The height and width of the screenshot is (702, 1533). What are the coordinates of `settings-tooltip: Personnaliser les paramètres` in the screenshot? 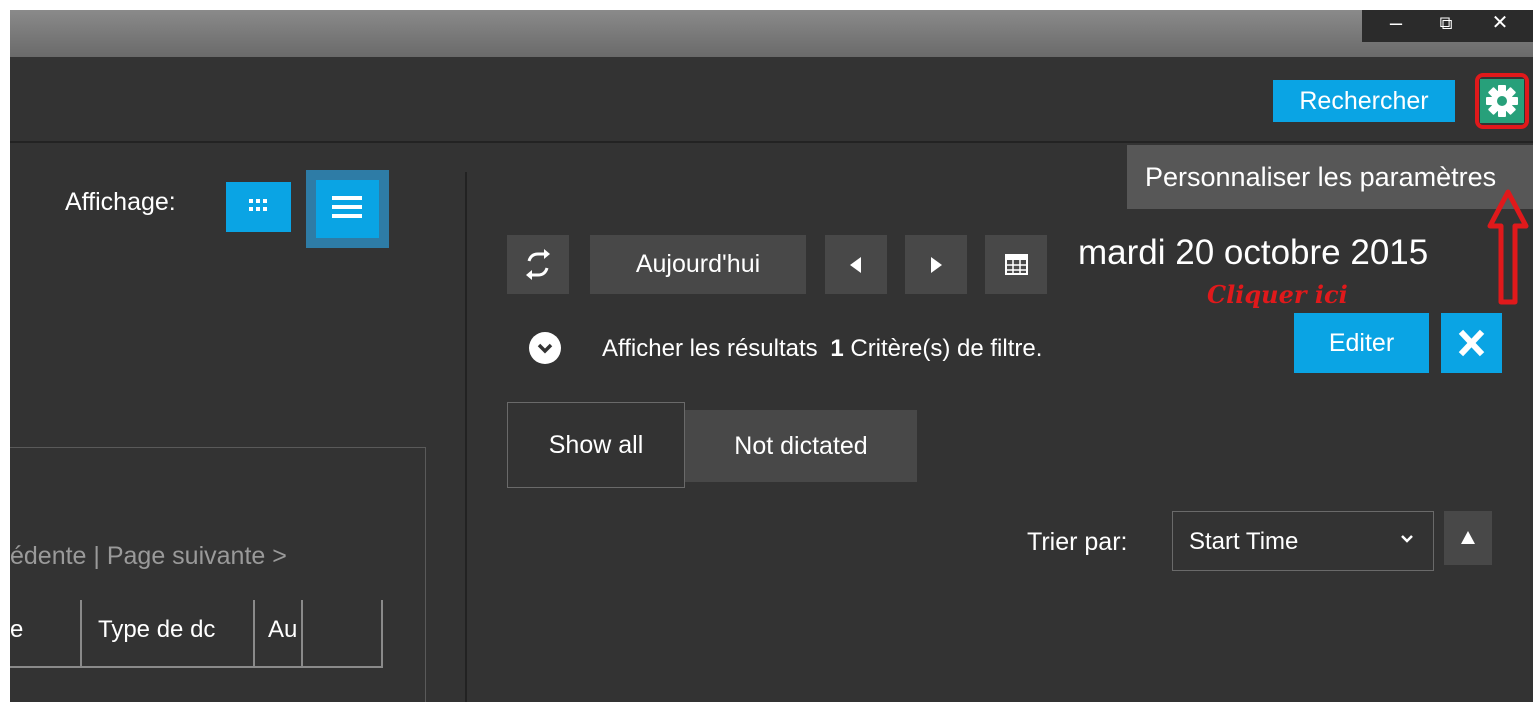 It's located at (1330, 177).